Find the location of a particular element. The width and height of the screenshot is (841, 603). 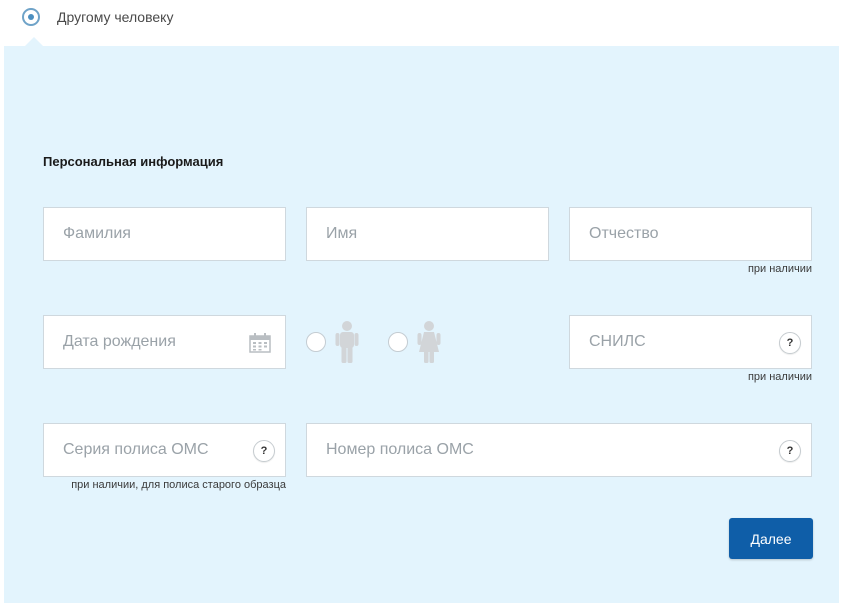

female-icon is located at coordinates (429, 342).